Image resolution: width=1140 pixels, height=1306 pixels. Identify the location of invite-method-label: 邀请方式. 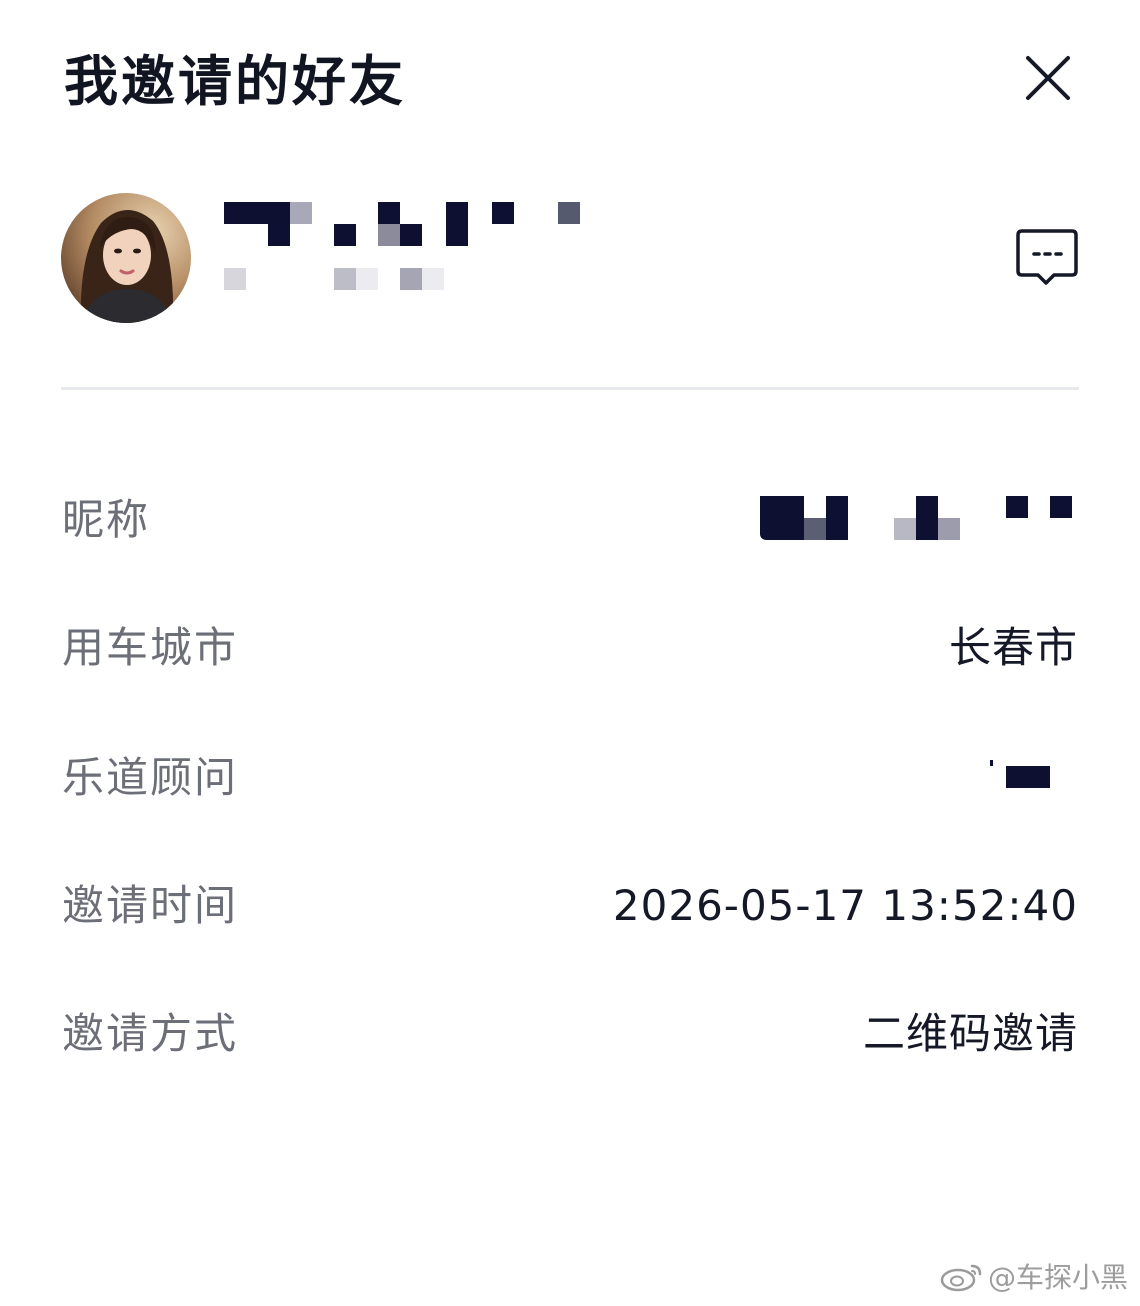
(150, 1033).